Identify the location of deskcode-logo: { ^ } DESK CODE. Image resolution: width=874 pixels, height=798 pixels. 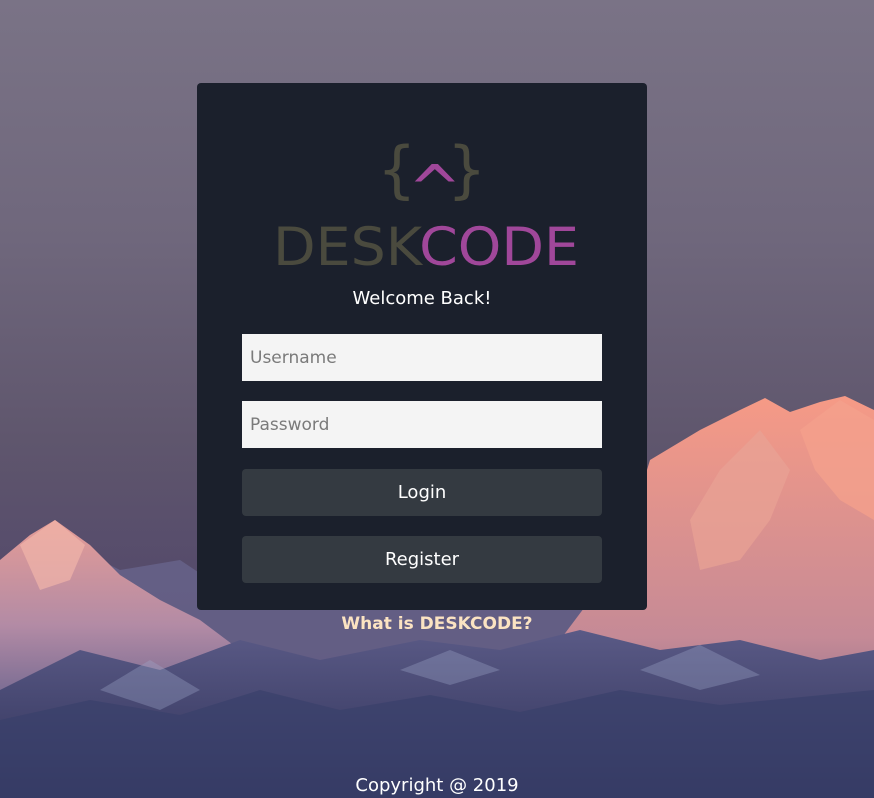
(426, 201).